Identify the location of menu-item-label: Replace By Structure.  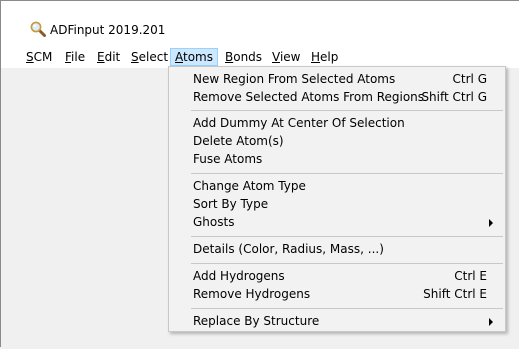
(256, 321).